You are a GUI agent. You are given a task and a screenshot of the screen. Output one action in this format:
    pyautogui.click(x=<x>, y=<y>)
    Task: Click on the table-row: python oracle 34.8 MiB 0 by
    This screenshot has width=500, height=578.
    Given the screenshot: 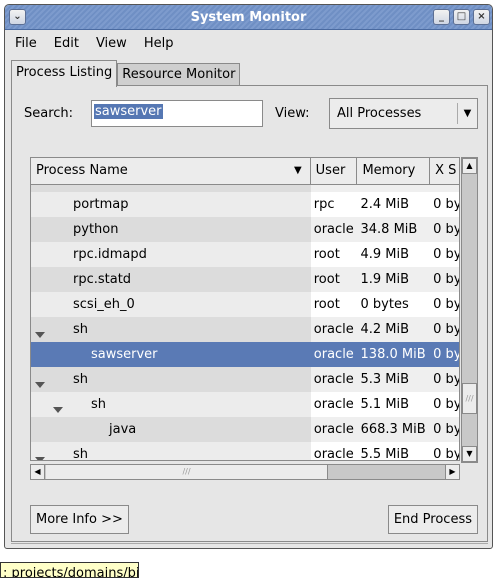 What is the action you would take?
    pyautogui.click(x=245, y=229)
    